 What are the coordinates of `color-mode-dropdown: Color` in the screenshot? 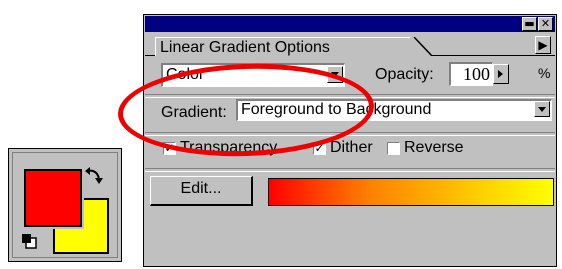 It's located at (253, 75).